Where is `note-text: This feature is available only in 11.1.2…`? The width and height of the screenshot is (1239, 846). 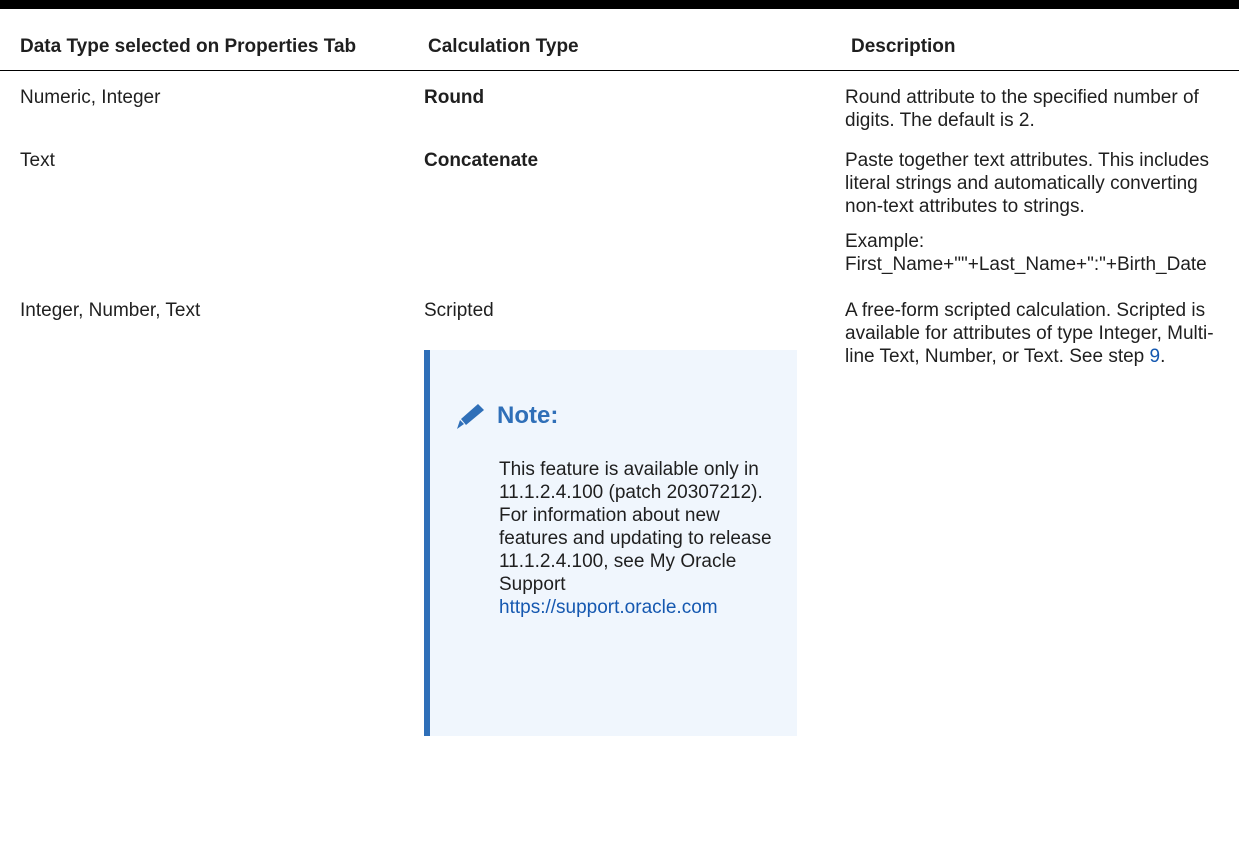 note-text: This feature is available only in 11.1.2… is located at coordinates (635, 527).